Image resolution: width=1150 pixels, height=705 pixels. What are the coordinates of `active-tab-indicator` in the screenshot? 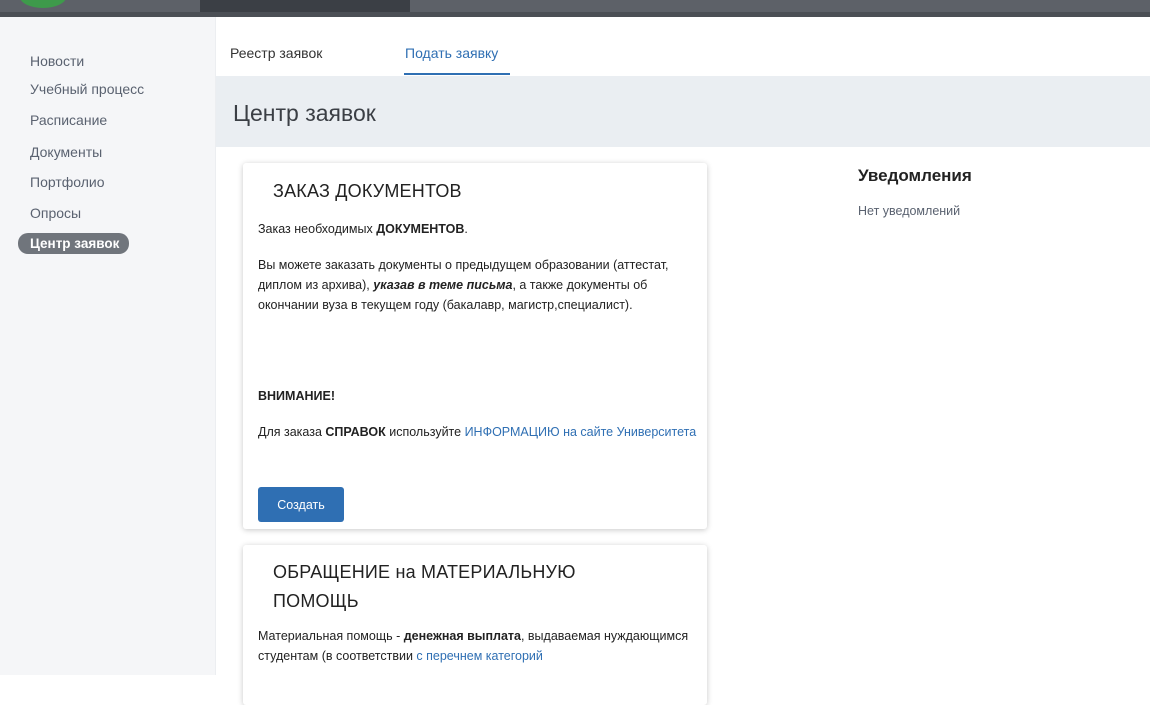 It's located at (457, 74).